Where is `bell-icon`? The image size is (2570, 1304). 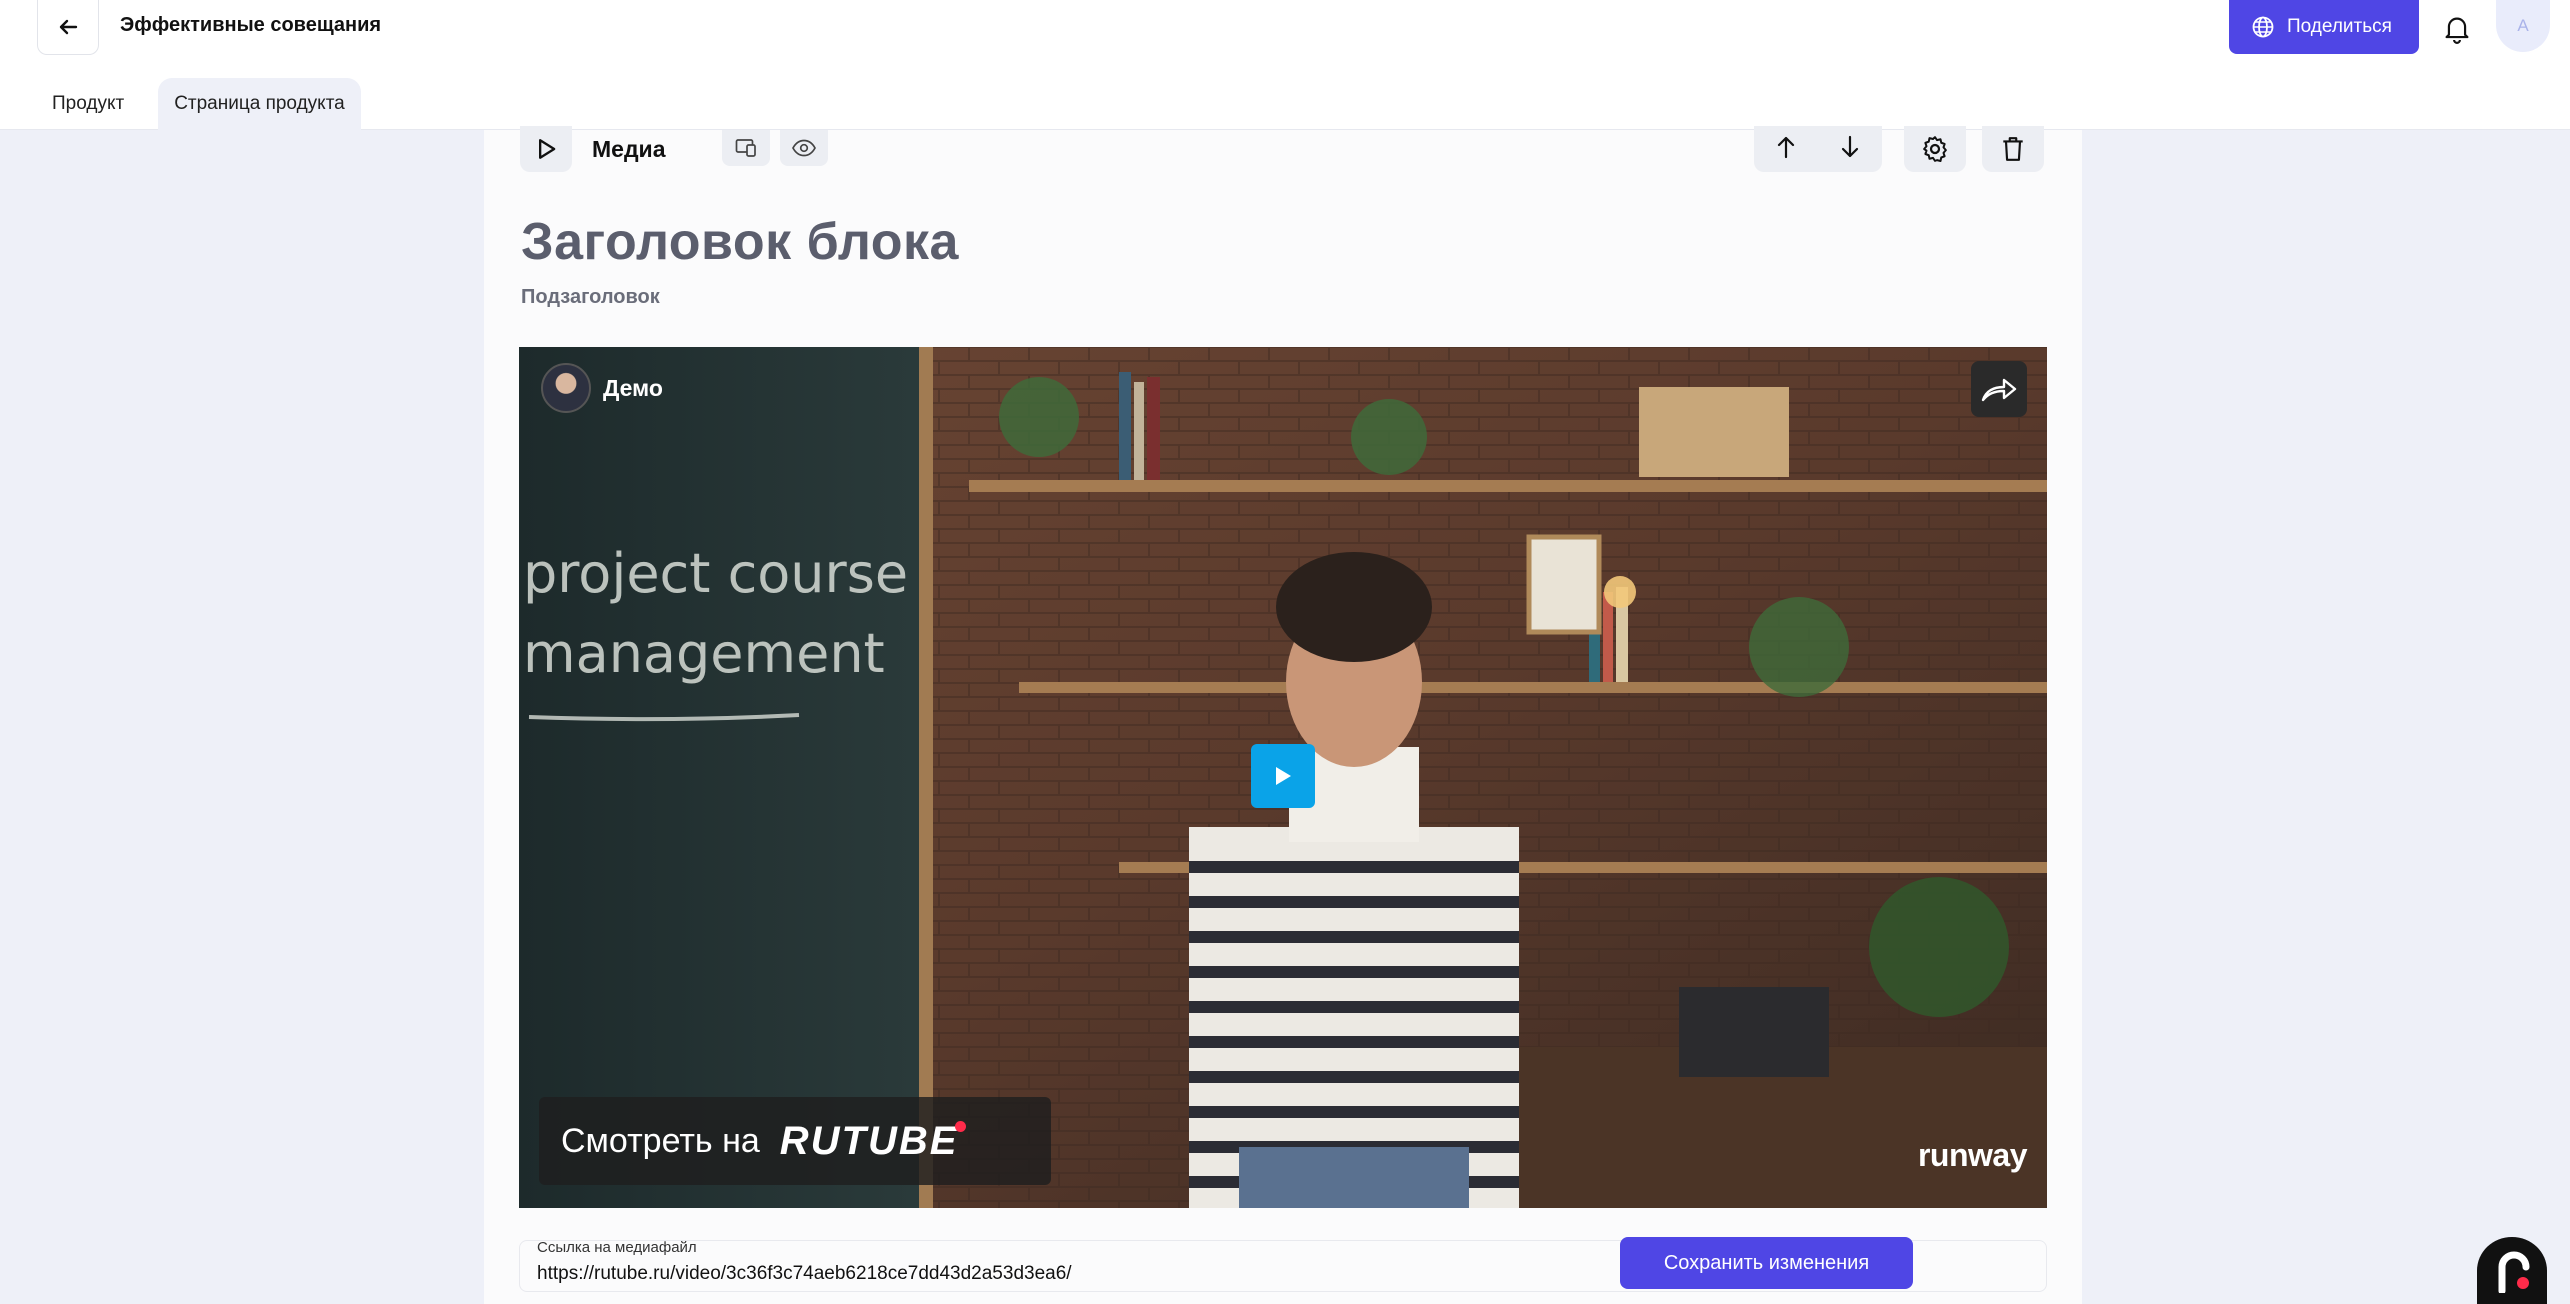 bell-icon is located at coordinates (2457, 30).